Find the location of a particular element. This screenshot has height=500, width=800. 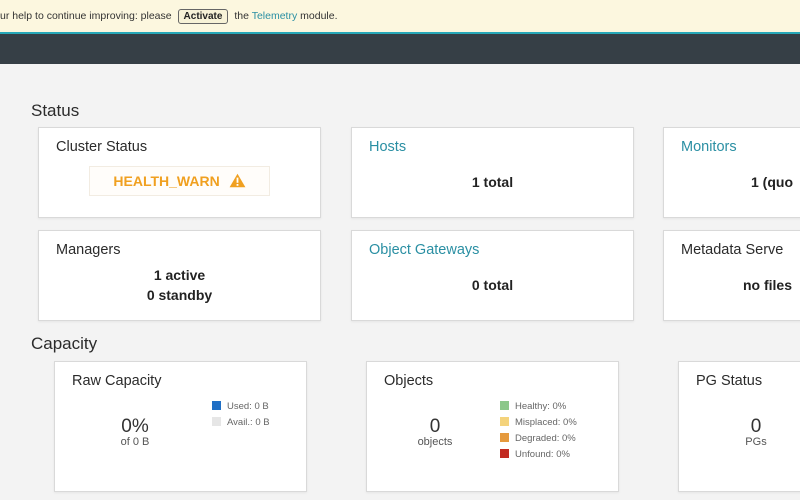

activate-button: Activate is located at coordinates (203, 16).